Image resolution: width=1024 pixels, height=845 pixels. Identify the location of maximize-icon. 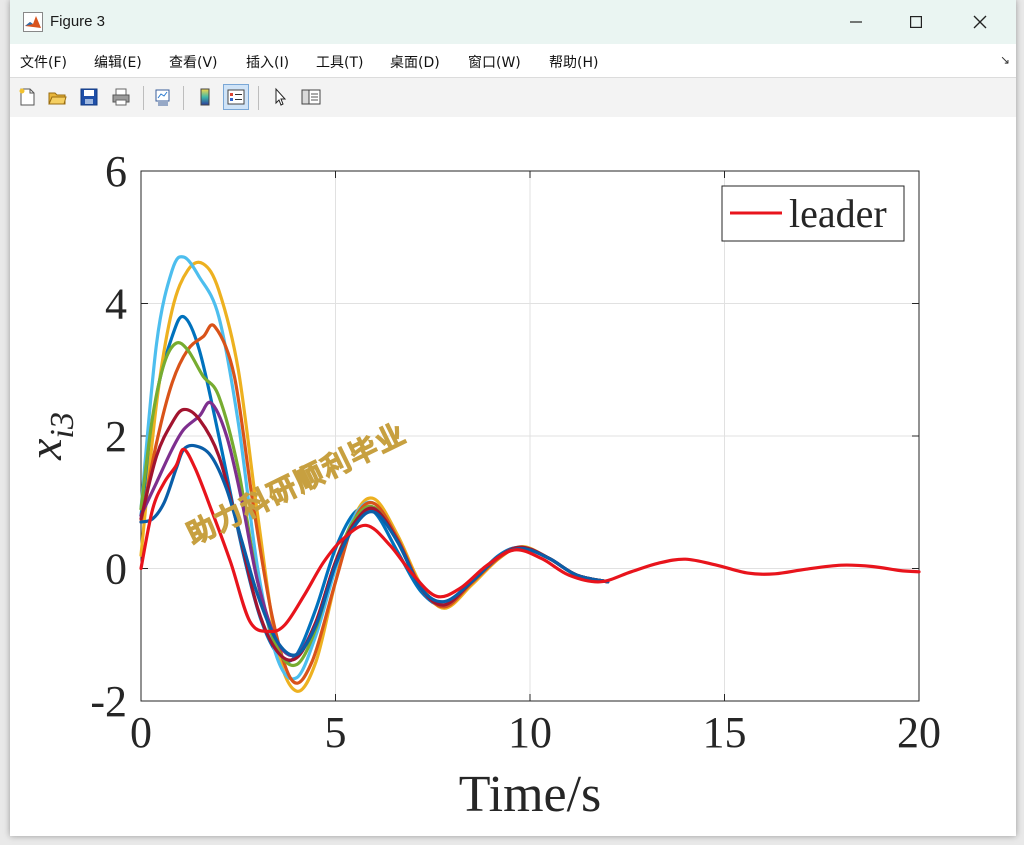
(916, 22).